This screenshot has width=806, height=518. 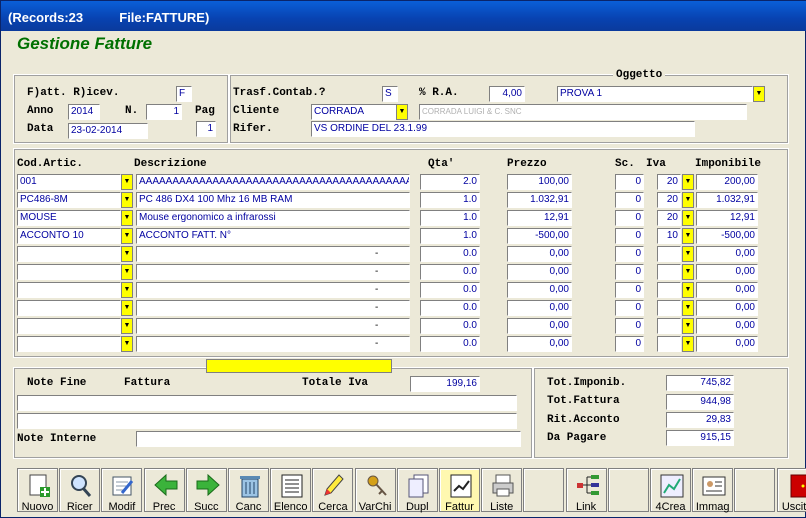 What do you see at coordinates (502, 490) in the screenshot?
I see `toolbar-button-liste: Liste` at bounding box center [502, 490].